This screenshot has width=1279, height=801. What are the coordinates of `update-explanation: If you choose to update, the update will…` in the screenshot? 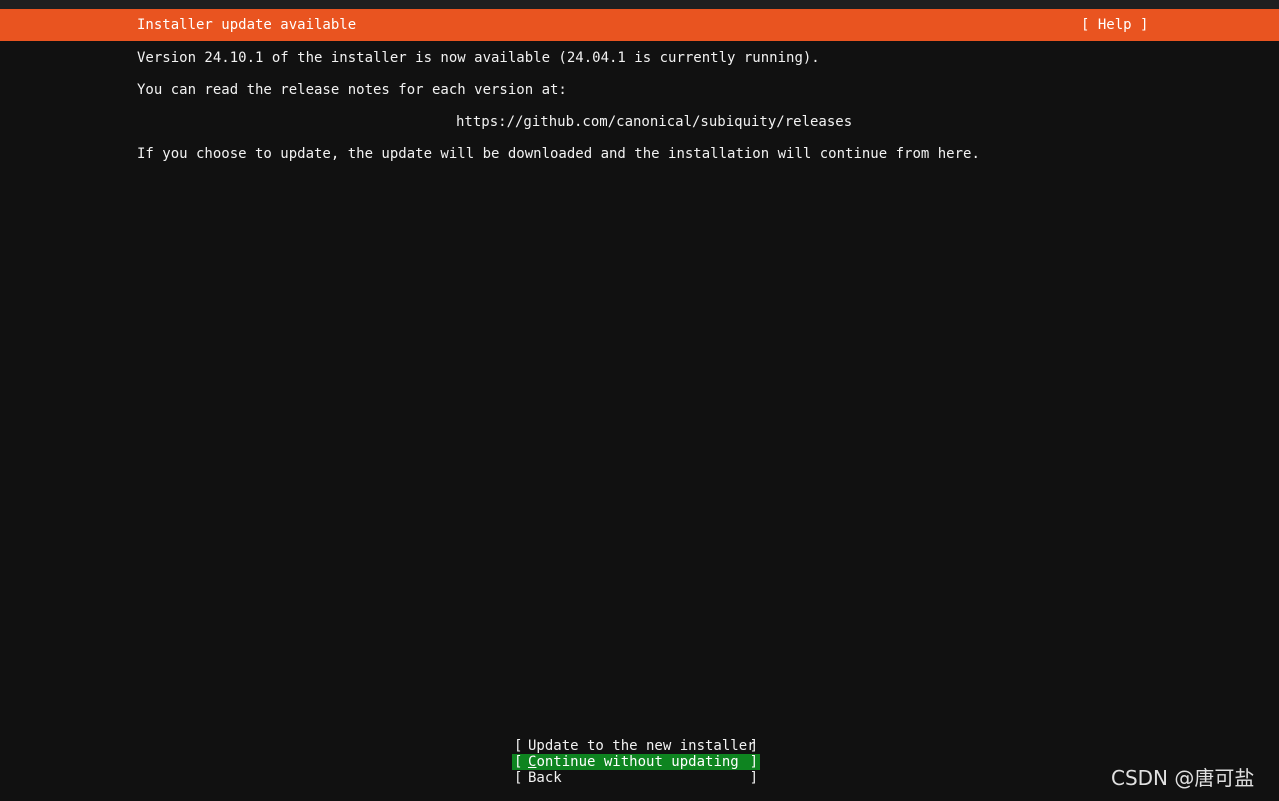 It's located at (558, 154).